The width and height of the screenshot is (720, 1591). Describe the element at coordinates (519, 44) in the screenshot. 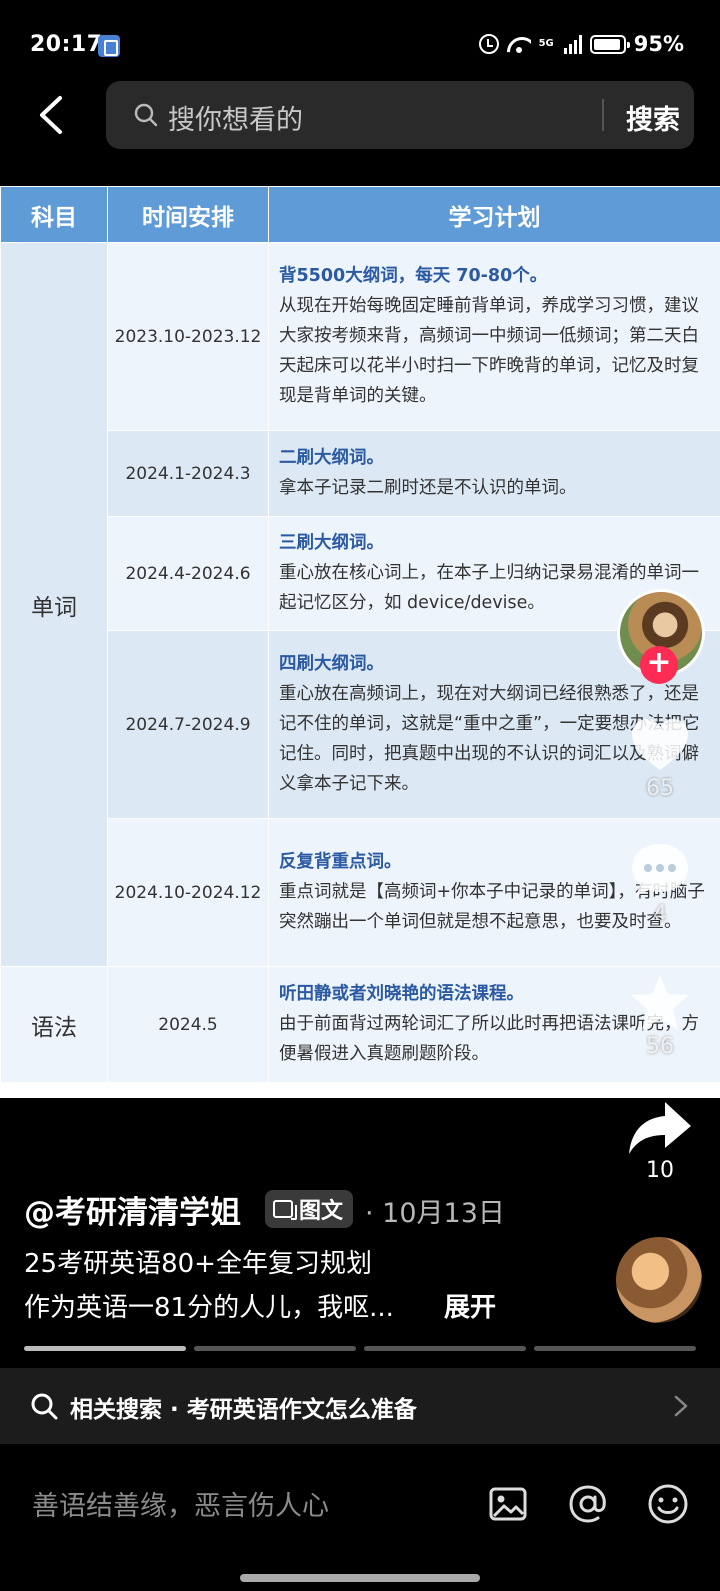

I see `wifi-icon` at that location.